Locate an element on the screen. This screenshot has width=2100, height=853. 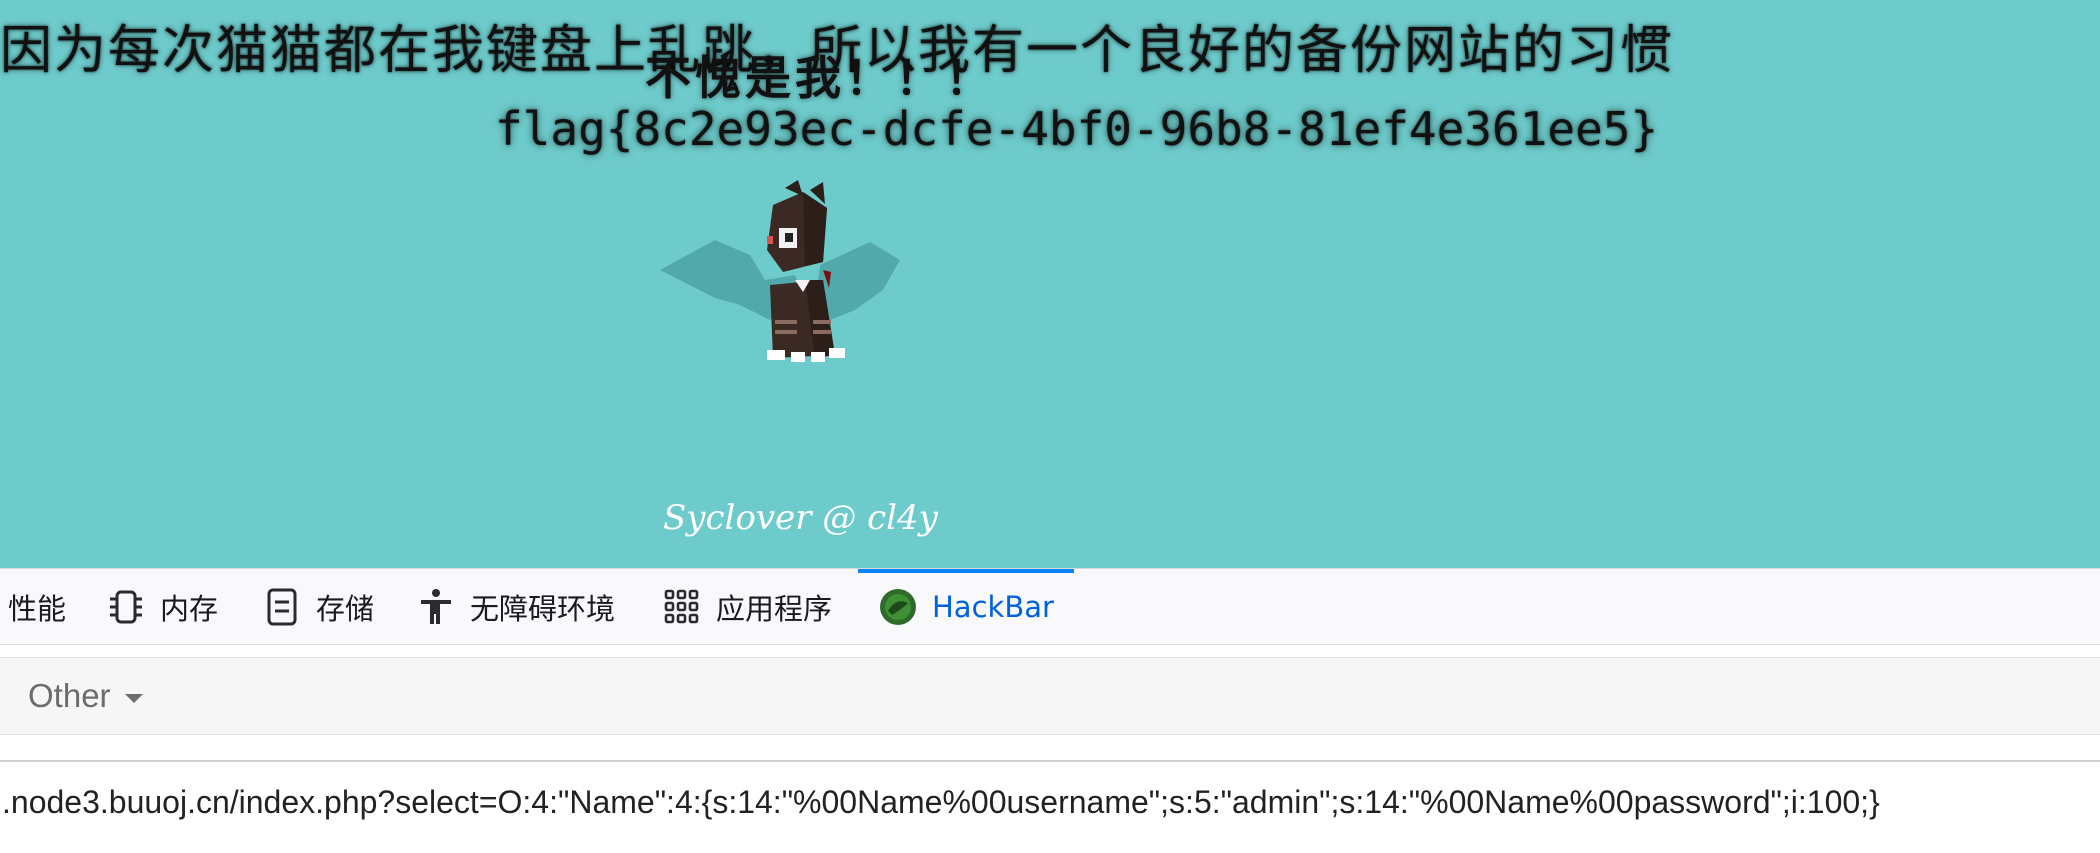
devtools-tab-bar: 性能 内存 存储 无障碍环境 应用程序 HackBar is located at coordinates (1050, 606).